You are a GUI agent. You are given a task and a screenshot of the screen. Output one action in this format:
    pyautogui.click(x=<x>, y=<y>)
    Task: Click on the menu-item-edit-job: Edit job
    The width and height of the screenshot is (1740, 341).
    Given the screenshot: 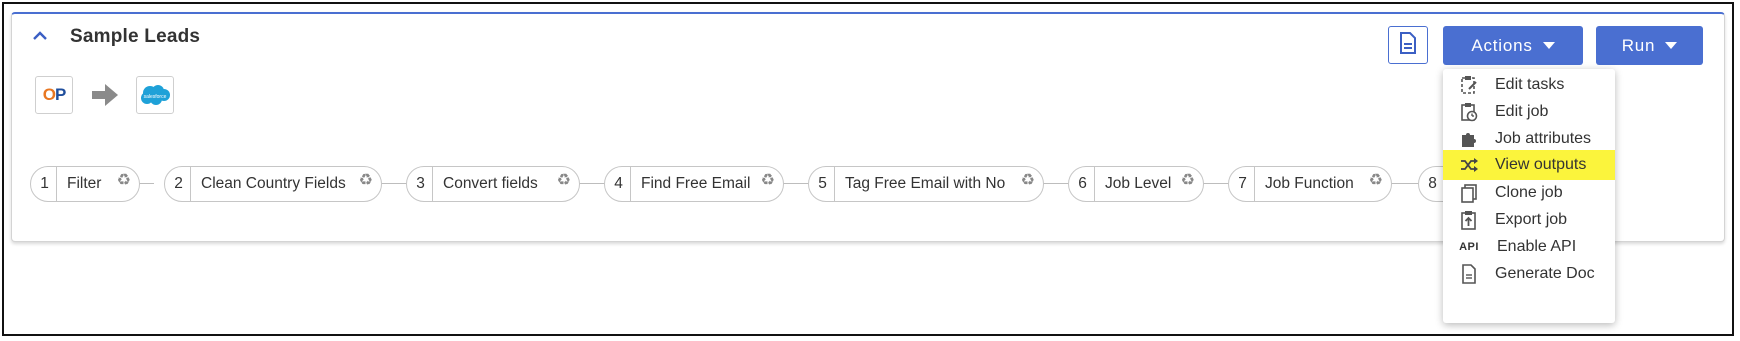 What is the action you would take?
    pyautogui.click(x=1529, y=112)
    